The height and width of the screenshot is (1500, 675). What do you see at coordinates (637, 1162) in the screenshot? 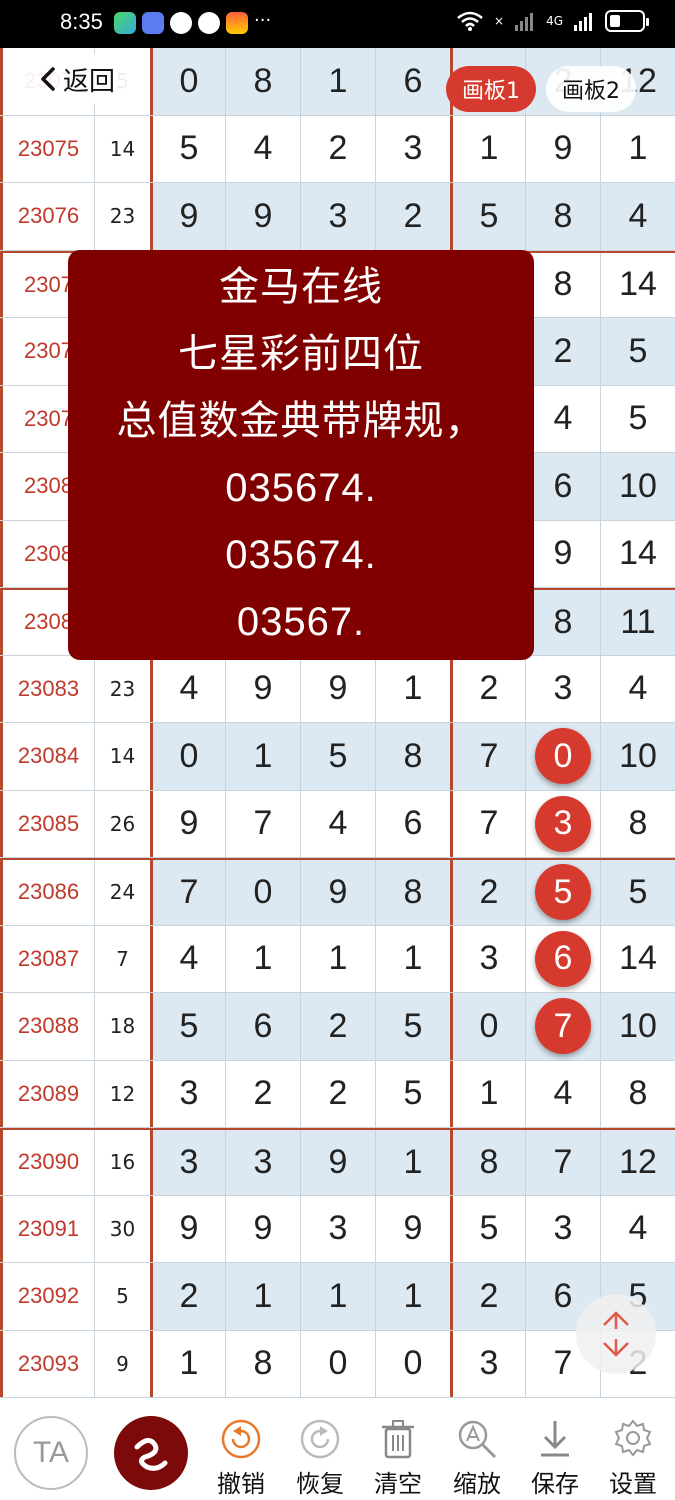
I see `digit-cell: 12` at bounding box center [637, 1162].